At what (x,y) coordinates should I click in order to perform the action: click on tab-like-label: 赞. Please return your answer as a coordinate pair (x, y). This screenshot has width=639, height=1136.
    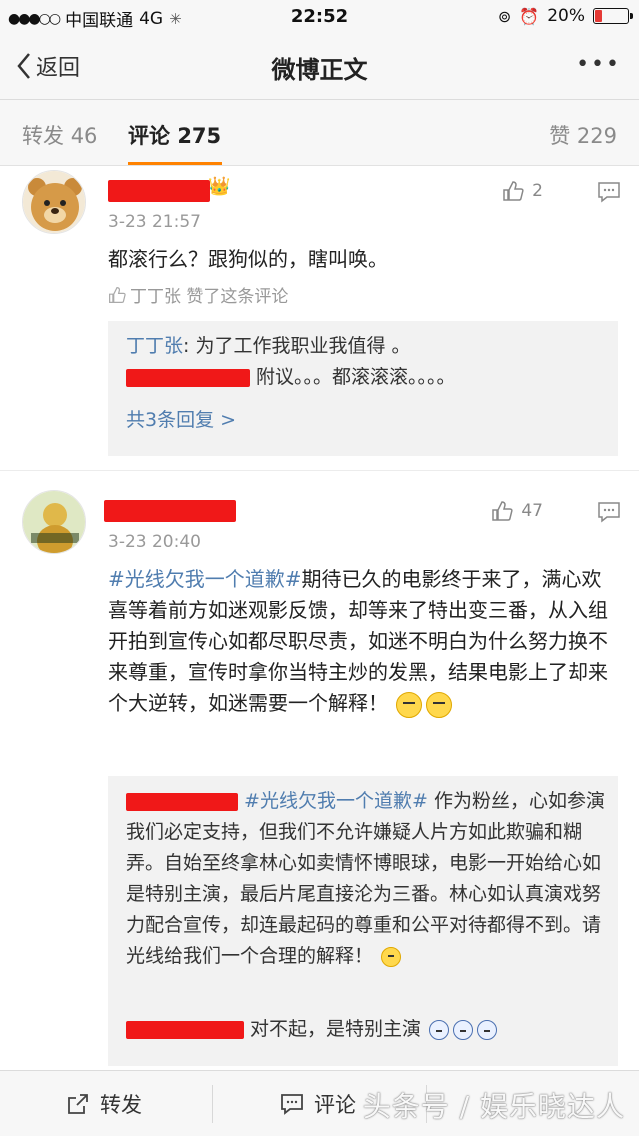
    Looking at the image, I should click on (560, 136).